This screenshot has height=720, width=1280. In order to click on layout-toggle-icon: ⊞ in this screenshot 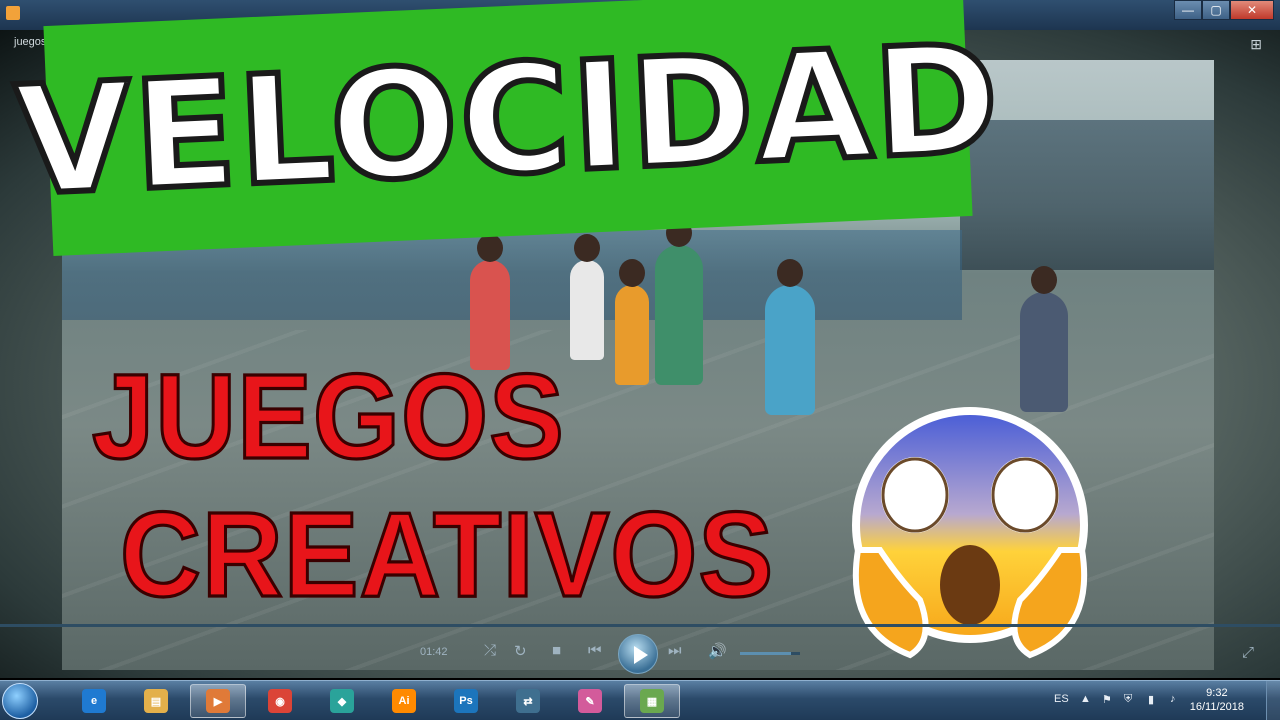, I will do `click(1256, 44)`.